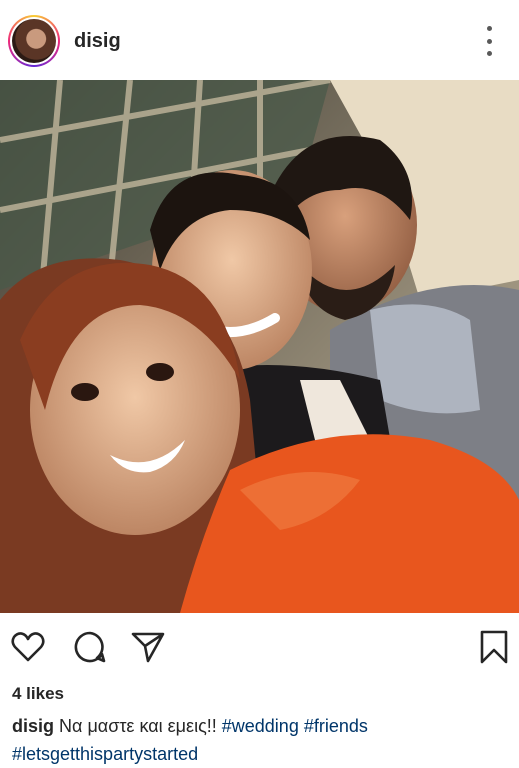 This screenshot has width=519, height=768. I want to click on vertical-dots-icon, so click(489, 28).